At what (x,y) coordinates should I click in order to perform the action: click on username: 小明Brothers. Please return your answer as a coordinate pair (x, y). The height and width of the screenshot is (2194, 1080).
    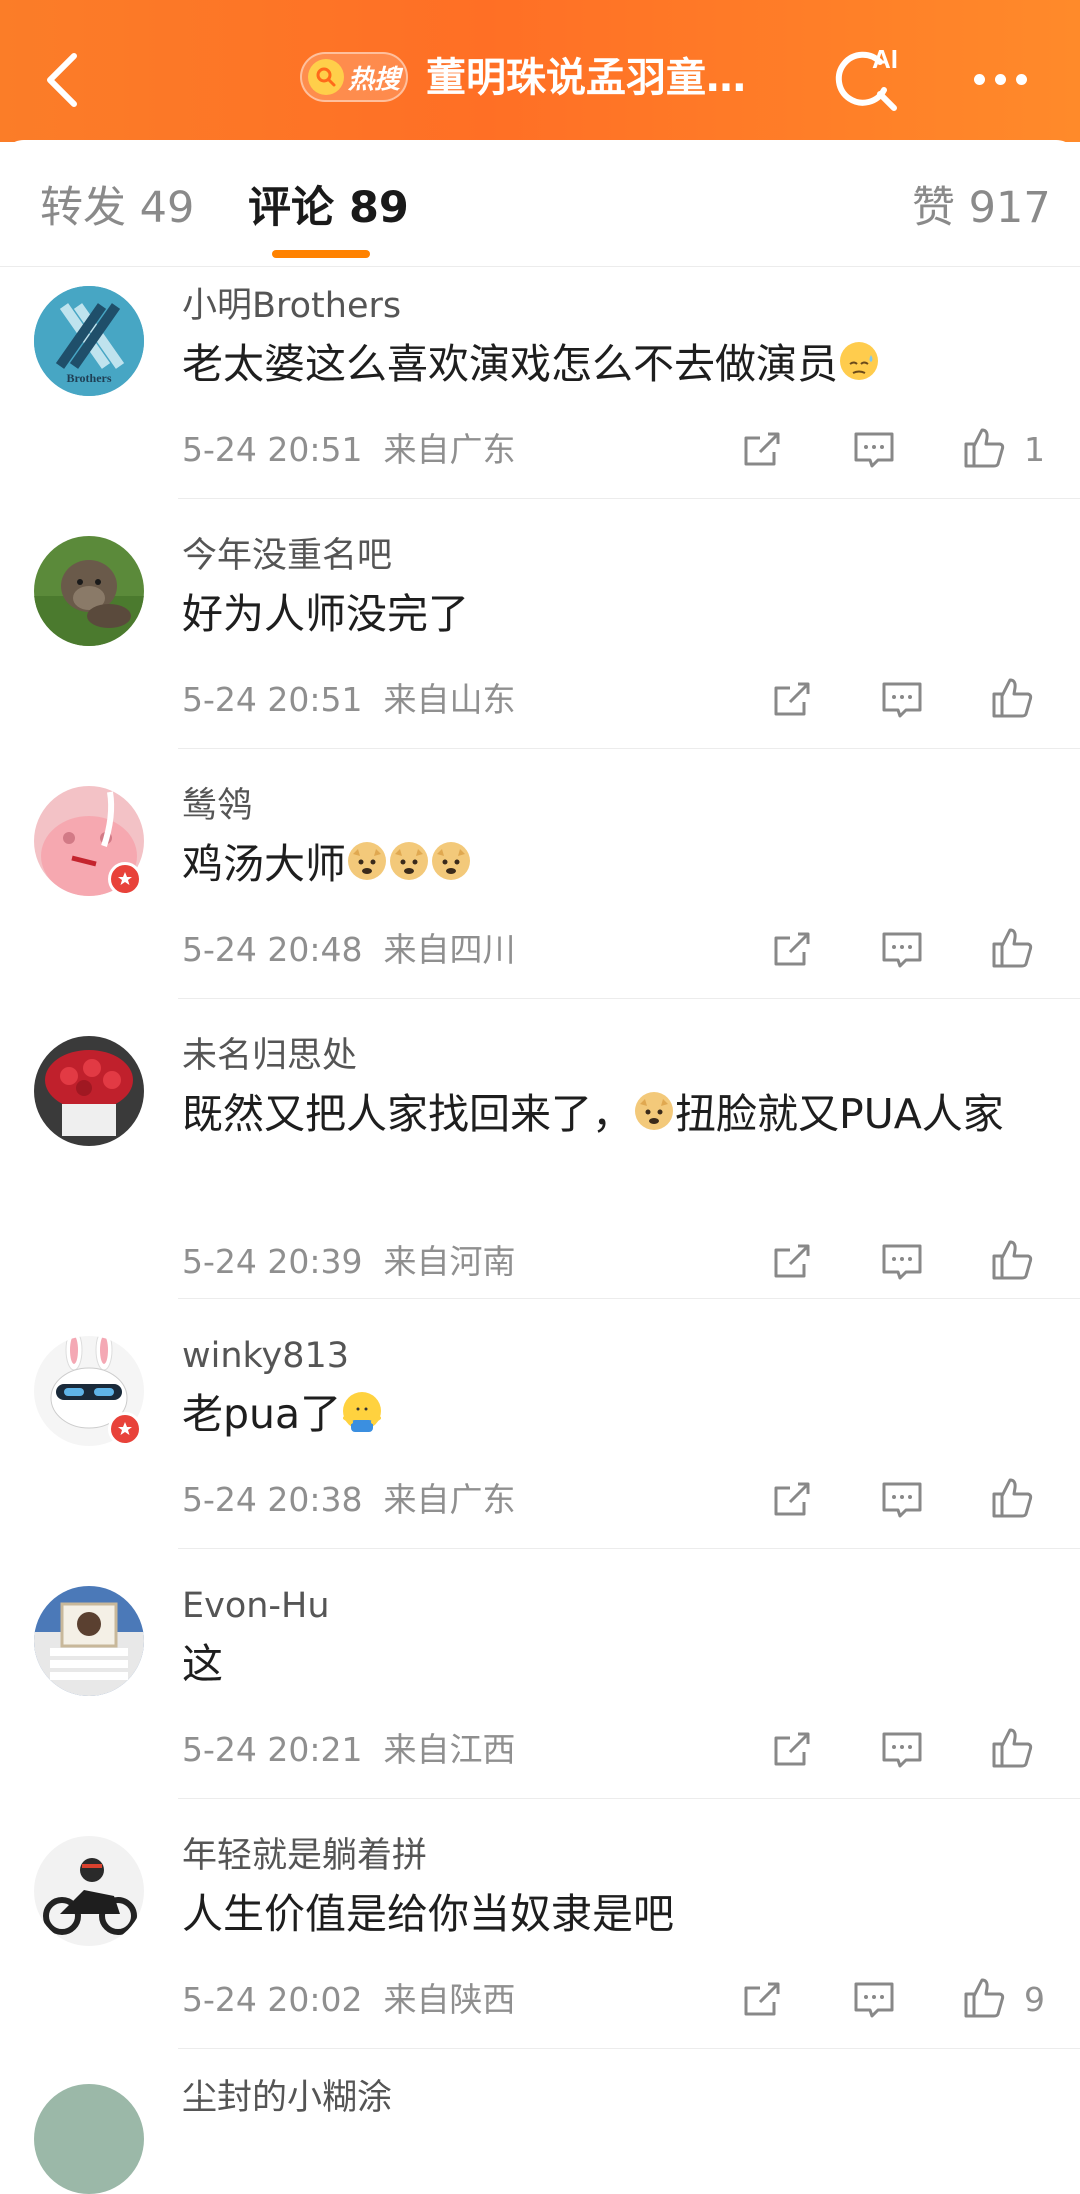
    Looking at the image, I should click on (291, 306).